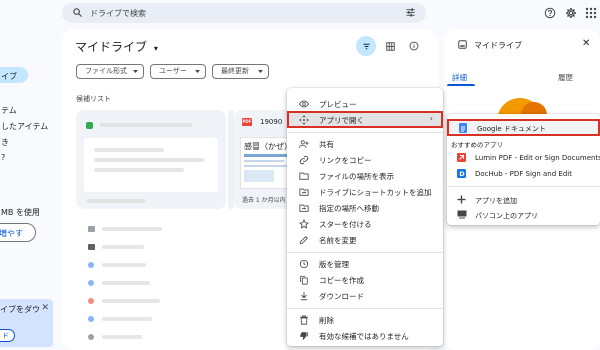 This screenshot has width=600, height=350. What do you see at coordinates (20, 309) in the screenshot?
I see `promo-text: イブをダウ` at bounding box center [20, 309].